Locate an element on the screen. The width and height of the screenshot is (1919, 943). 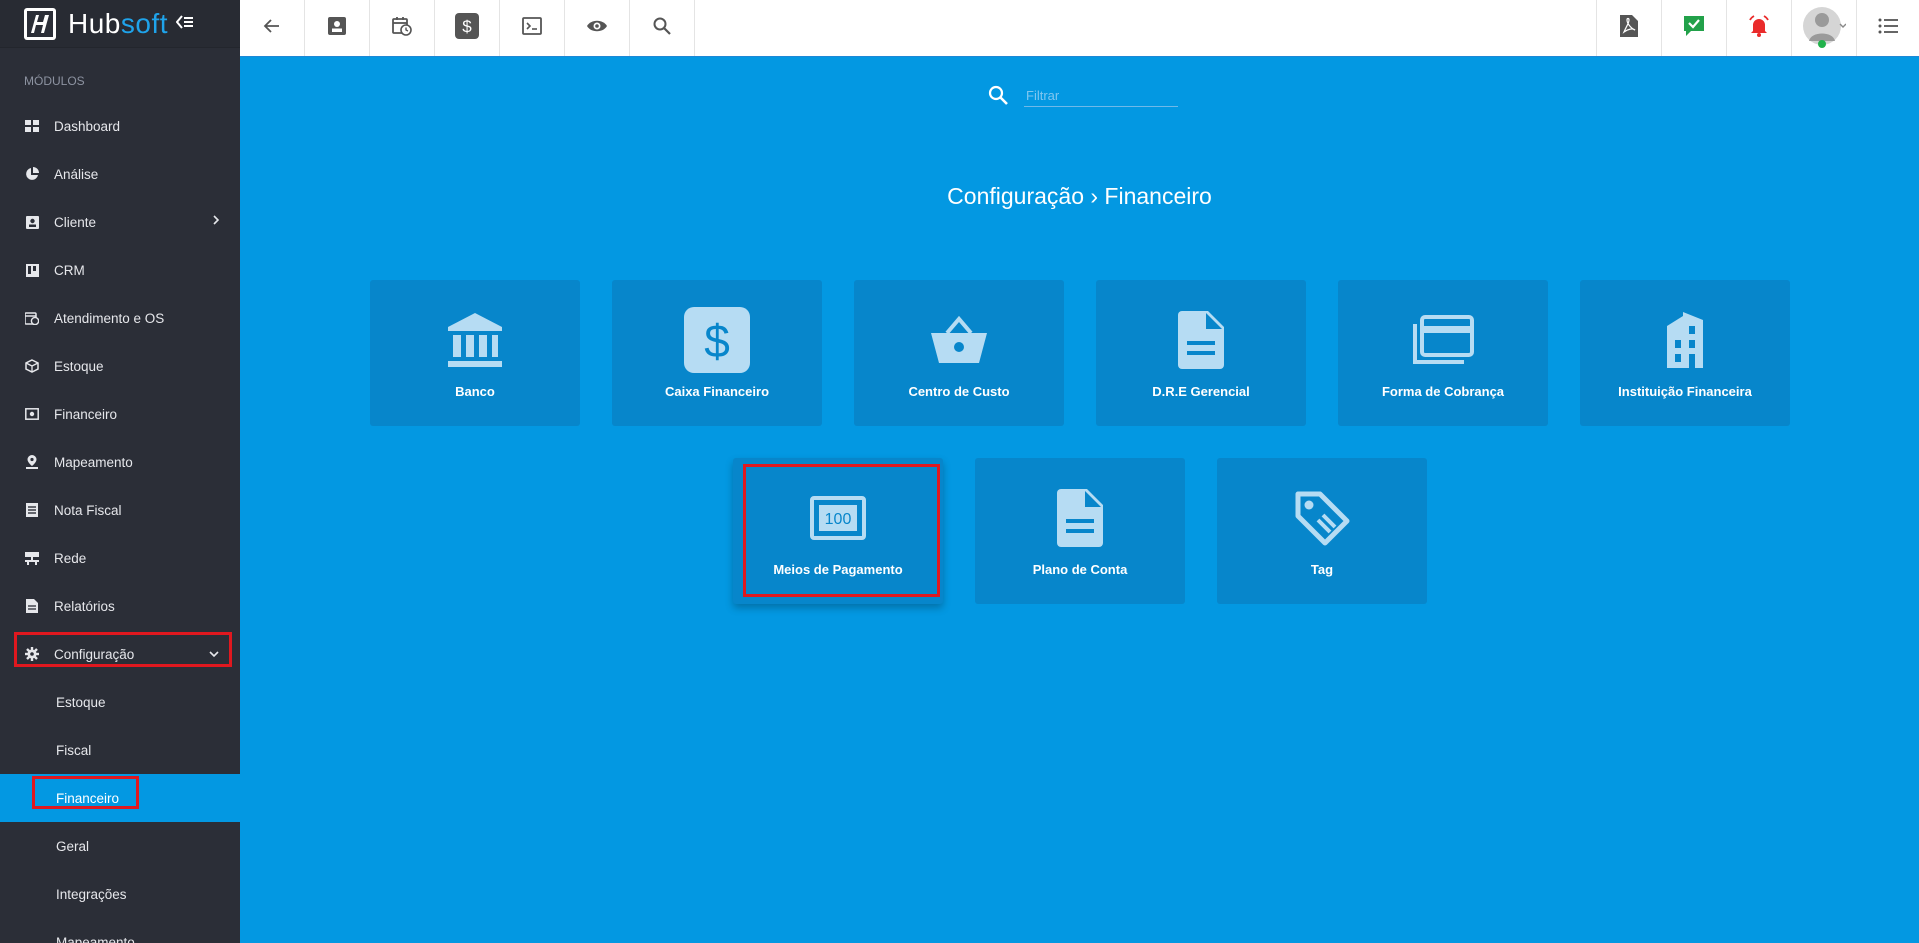
user-avatar is located at coordinates (1824, 28).